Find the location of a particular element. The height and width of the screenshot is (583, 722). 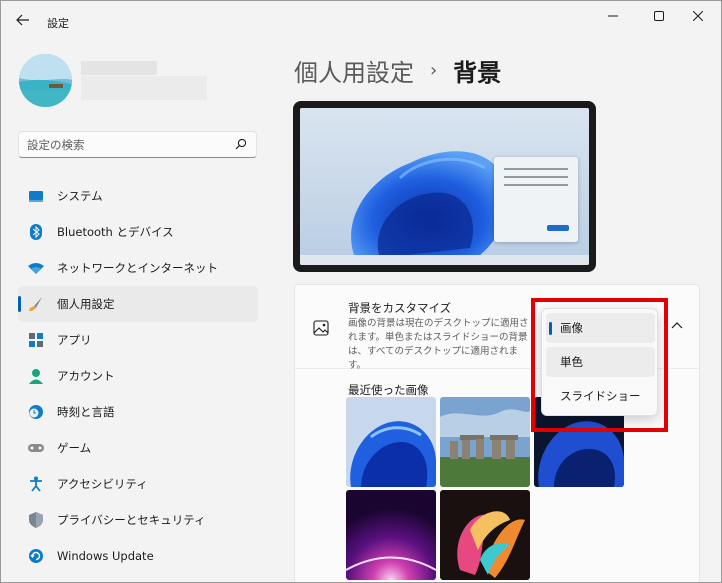

breadcrumb-parent: 個人用設定 is located at coordinates (354, 70).